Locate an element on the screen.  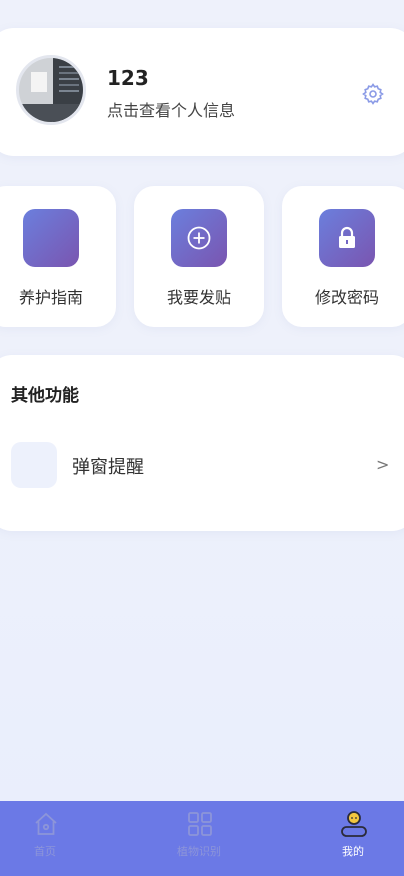
action-label: 我要发贴 is located at coordinates (198, 297).